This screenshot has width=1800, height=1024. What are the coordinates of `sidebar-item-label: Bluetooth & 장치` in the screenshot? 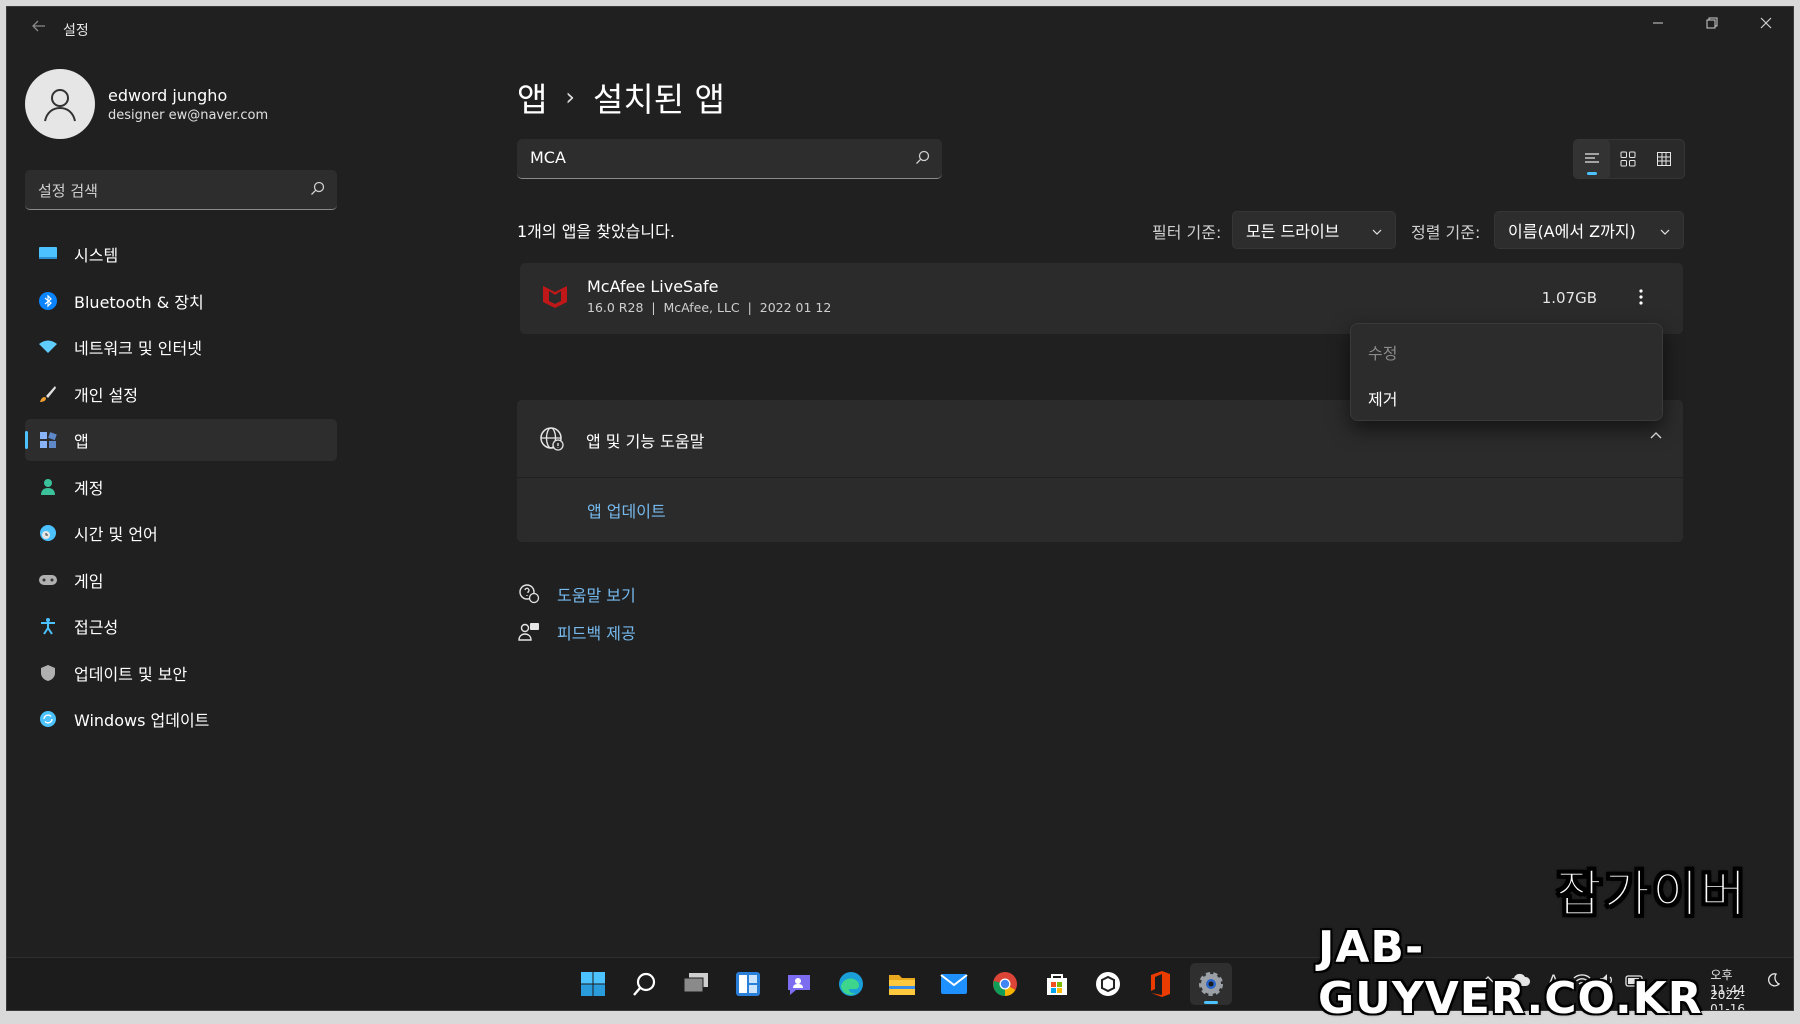 It's located at (139, 302).